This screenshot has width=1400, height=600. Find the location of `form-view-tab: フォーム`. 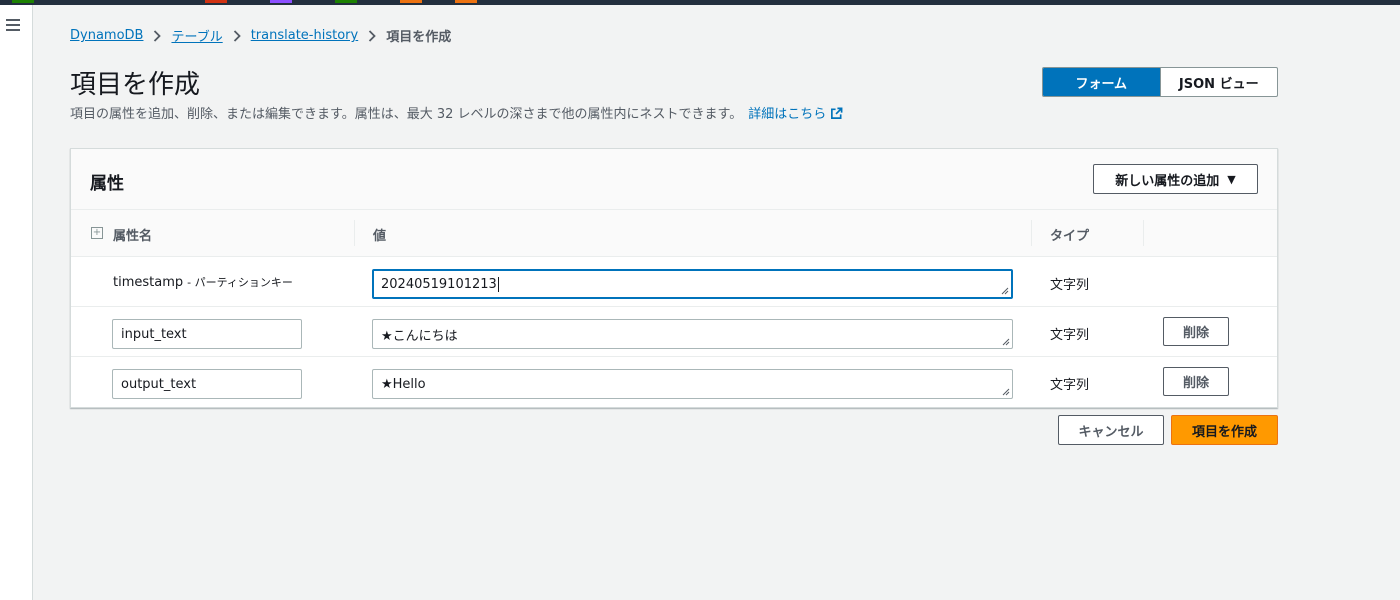

form-view-tab: フォーム is located at coordinates (1101, 82).